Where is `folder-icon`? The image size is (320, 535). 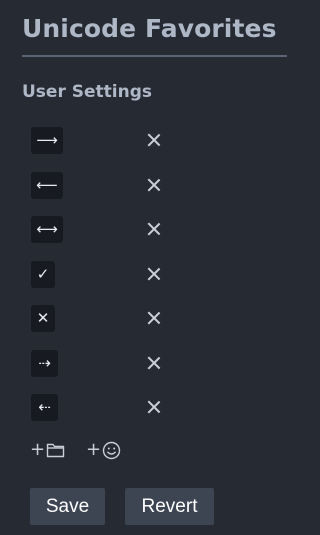
folder-icon is located at coordinates (55, 450).